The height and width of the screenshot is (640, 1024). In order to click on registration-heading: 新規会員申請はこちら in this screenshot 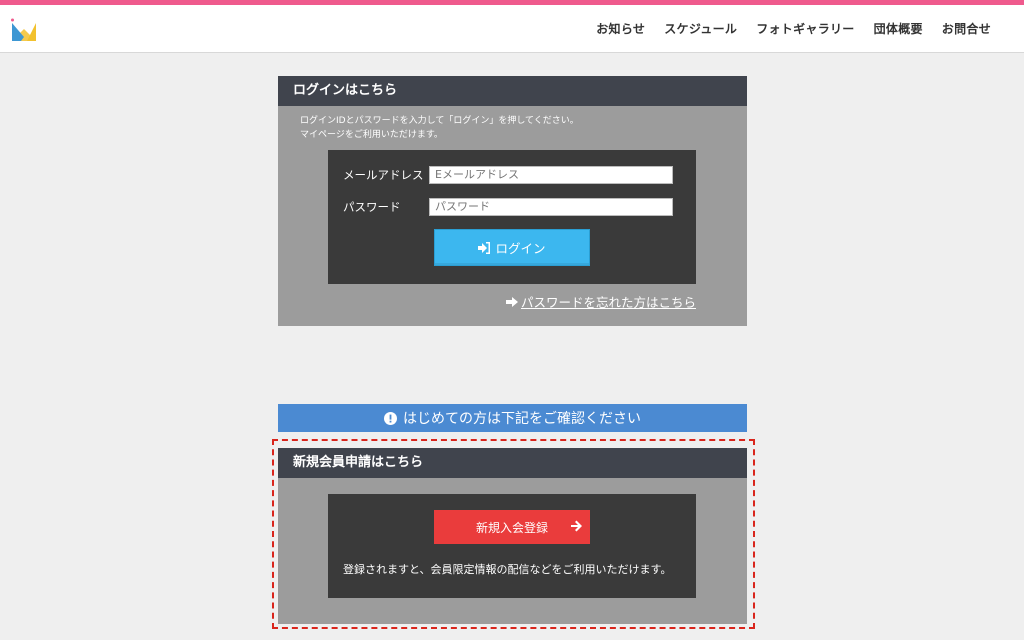, I will do `click(512, 463)`.